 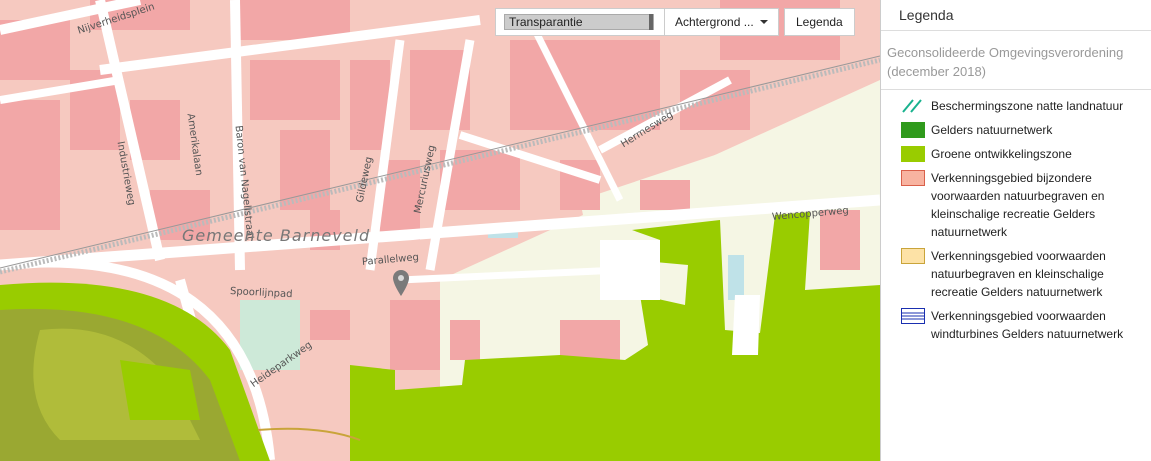 I want to click on water, so click(x=736, y=277).